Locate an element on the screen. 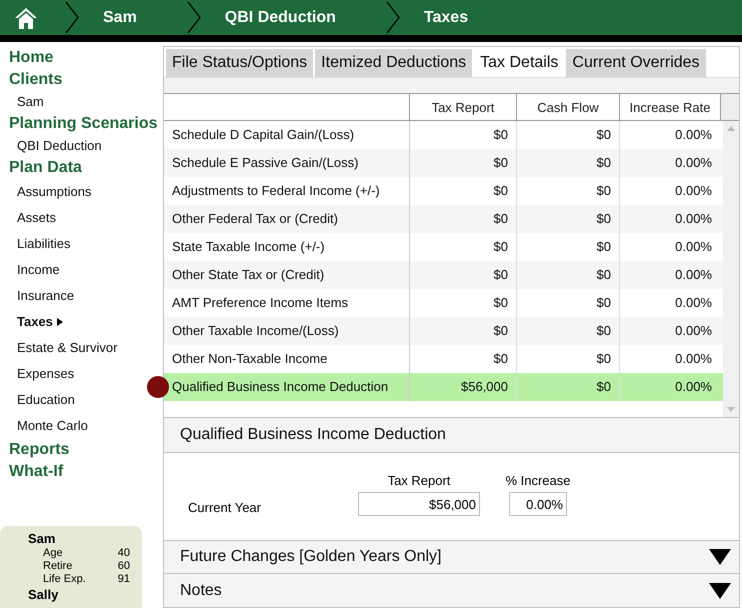  scrollbar is located at coordinates (731, 269).